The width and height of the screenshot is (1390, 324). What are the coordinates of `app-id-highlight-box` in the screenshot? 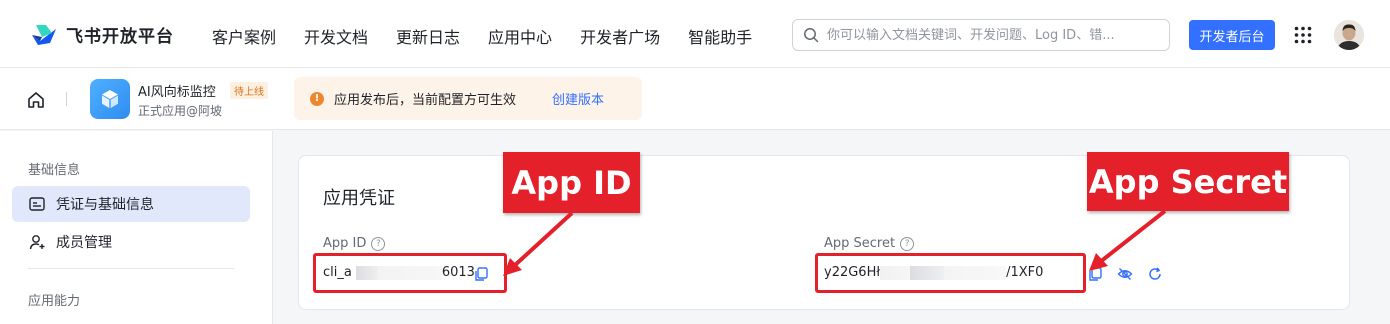 It's located at (410, 273).